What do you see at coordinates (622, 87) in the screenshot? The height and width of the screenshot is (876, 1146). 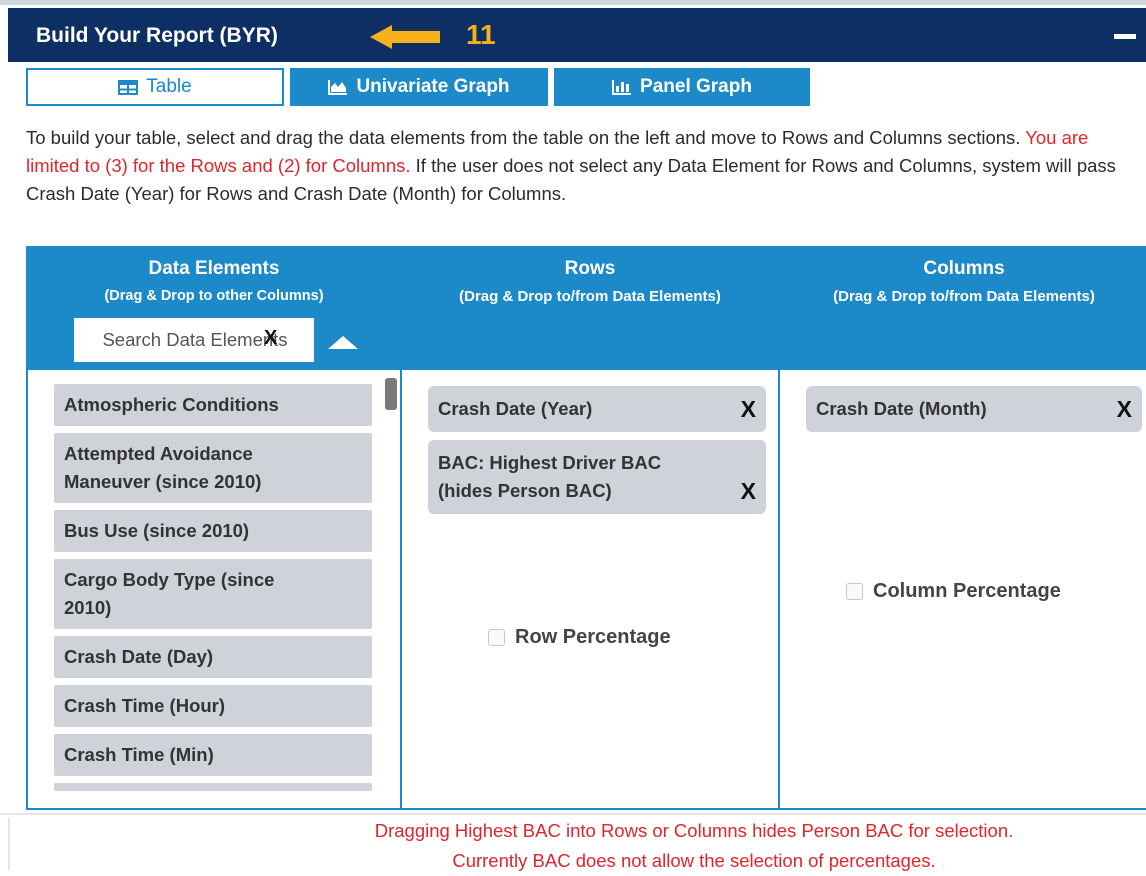 I see `bar-chart-icon` at bounding box center [622, 87].